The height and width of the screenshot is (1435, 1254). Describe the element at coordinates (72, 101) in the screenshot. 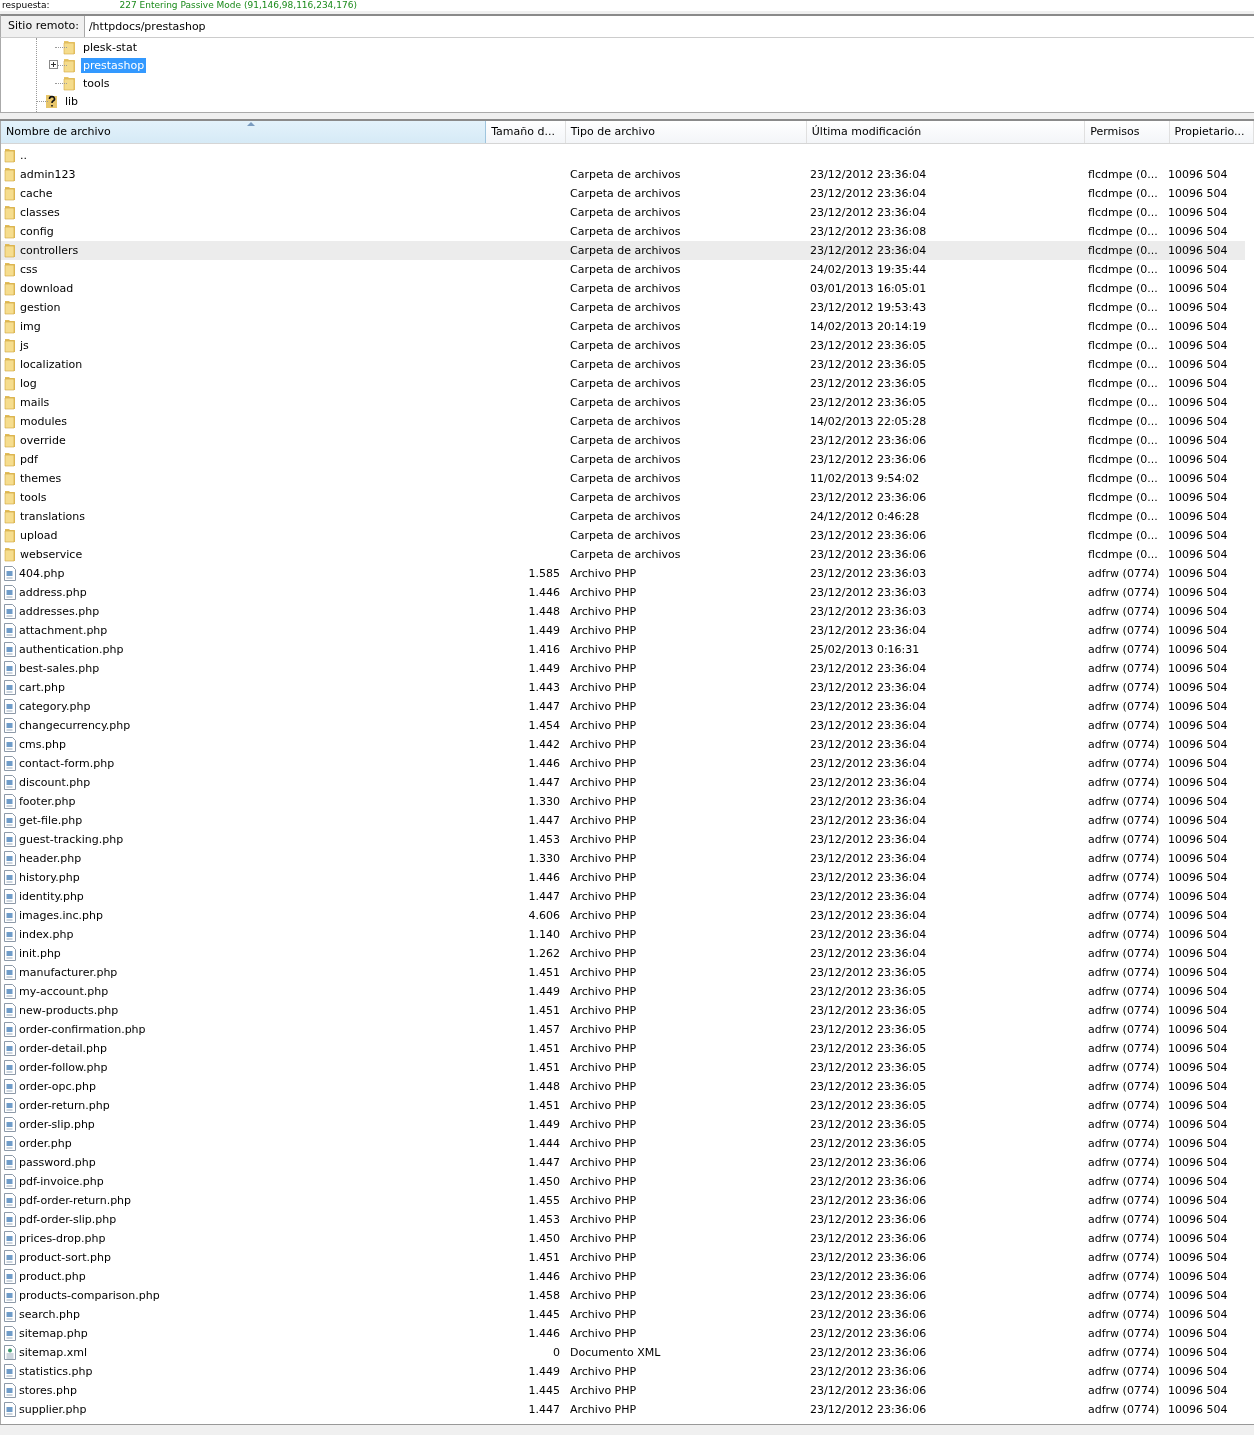

I see `tree-item: lib` at that location.